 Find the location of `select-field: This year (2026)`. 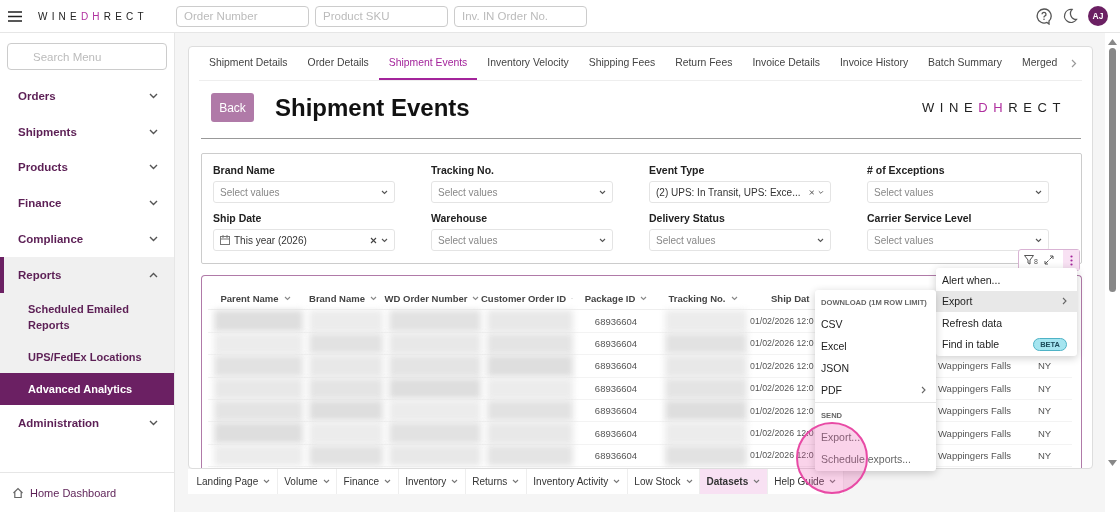

select-field: This year (2026) is located at coordinates (304, 240).